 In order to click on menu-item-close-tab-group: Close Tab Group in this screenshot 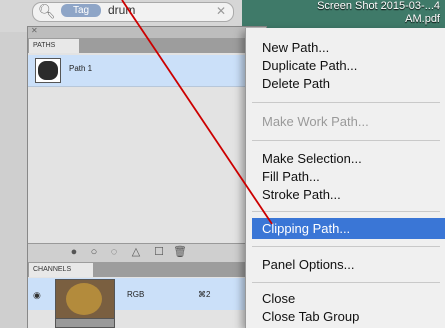, I will do `click(310, 317)`.